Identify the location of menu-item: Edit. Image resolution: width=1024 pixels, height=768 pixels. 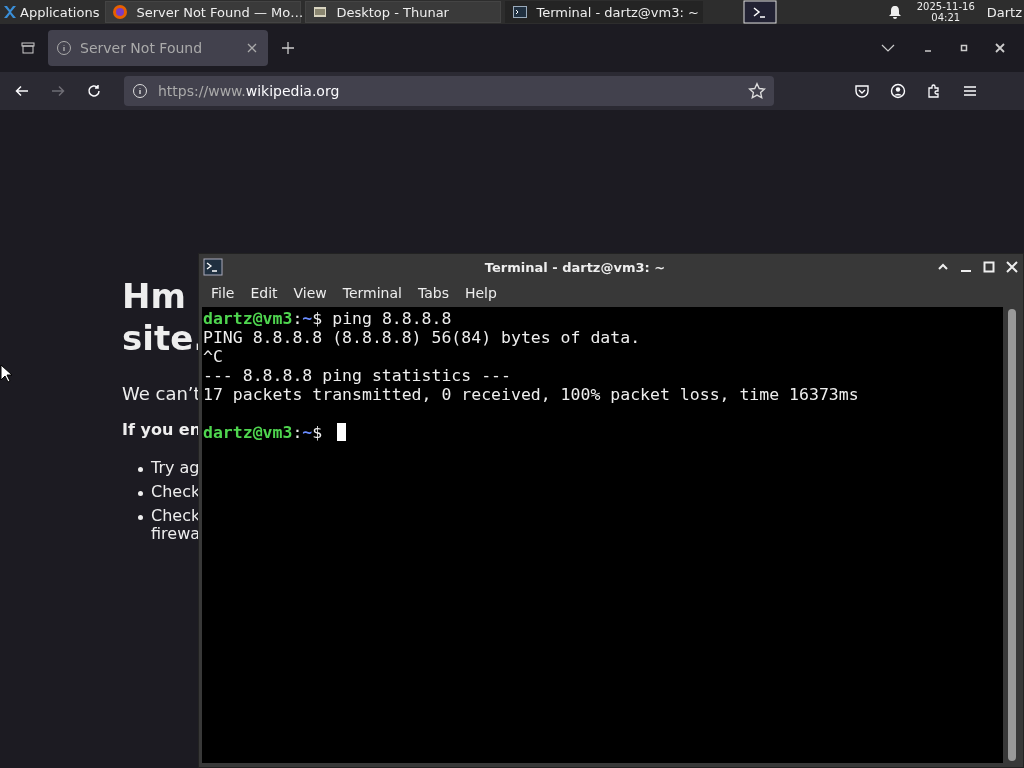
(264, 292).